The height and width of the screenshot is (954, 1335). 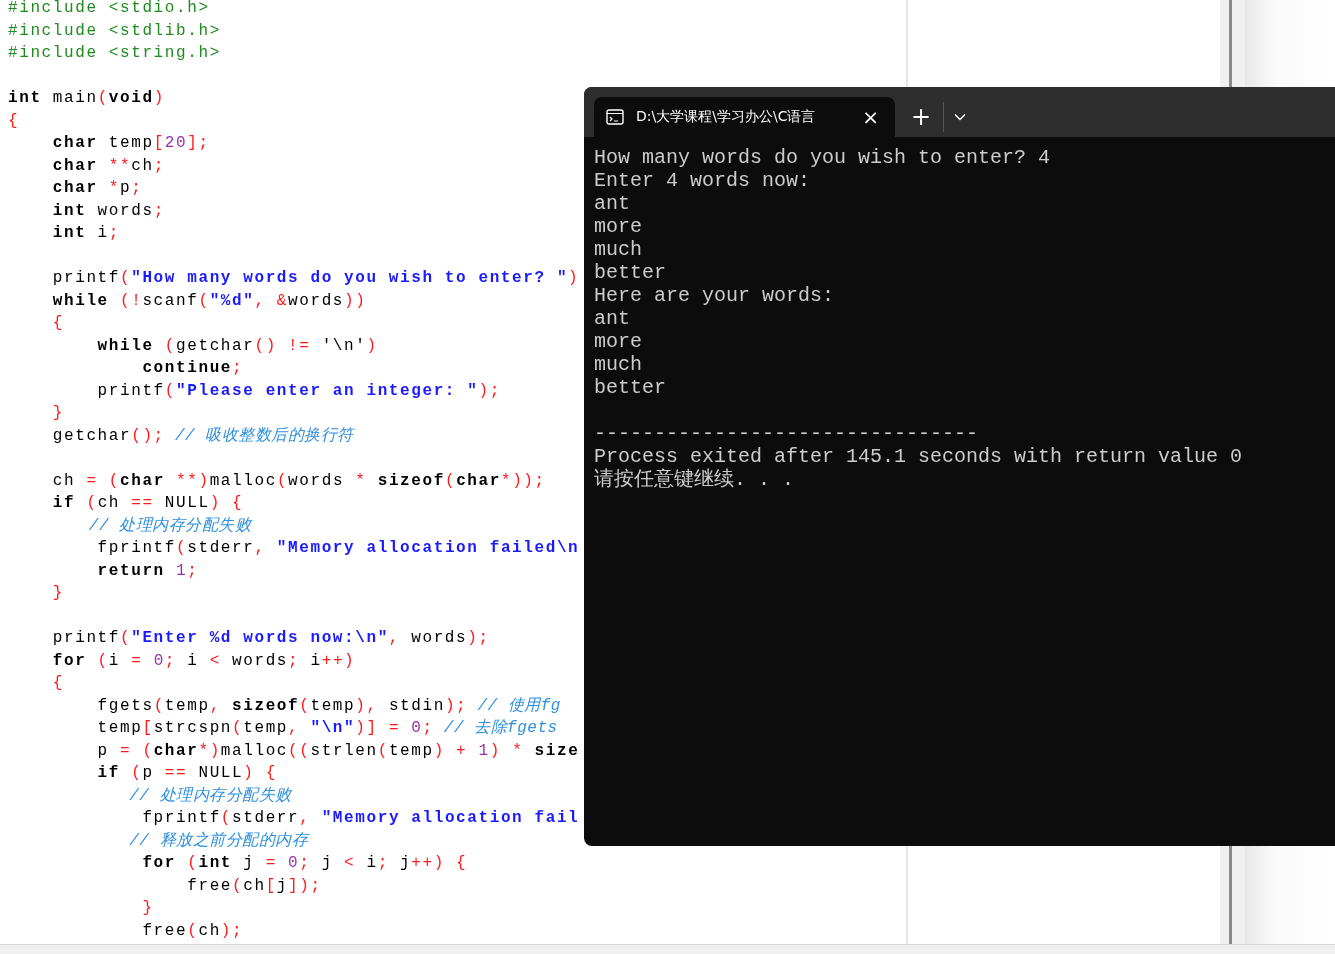 I want to click on code-line: fprintf(stderr, "Memory allocation fail, so click(x=360, y=818).